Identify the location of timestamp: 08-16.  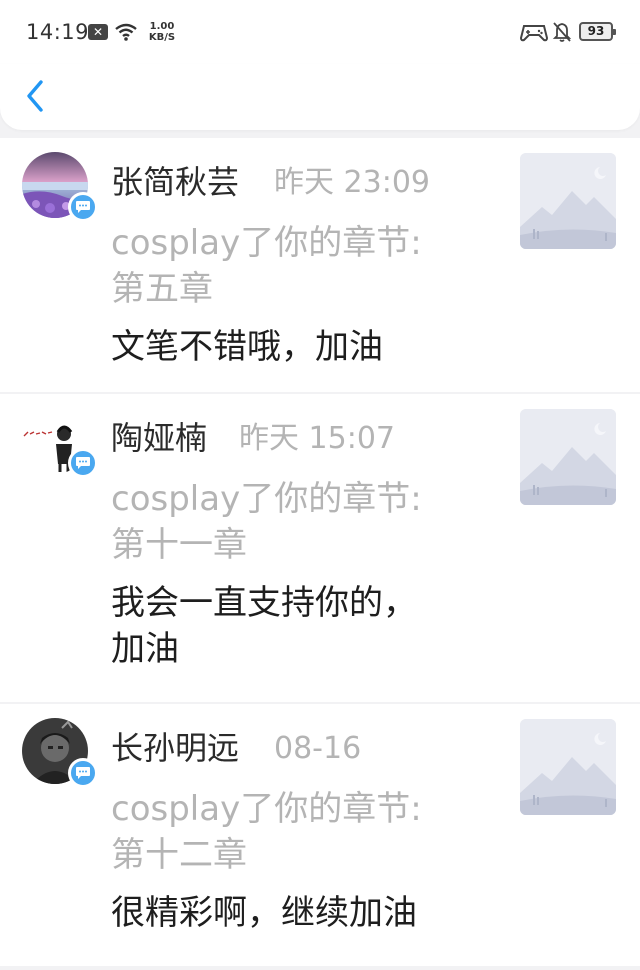
(318, 748).